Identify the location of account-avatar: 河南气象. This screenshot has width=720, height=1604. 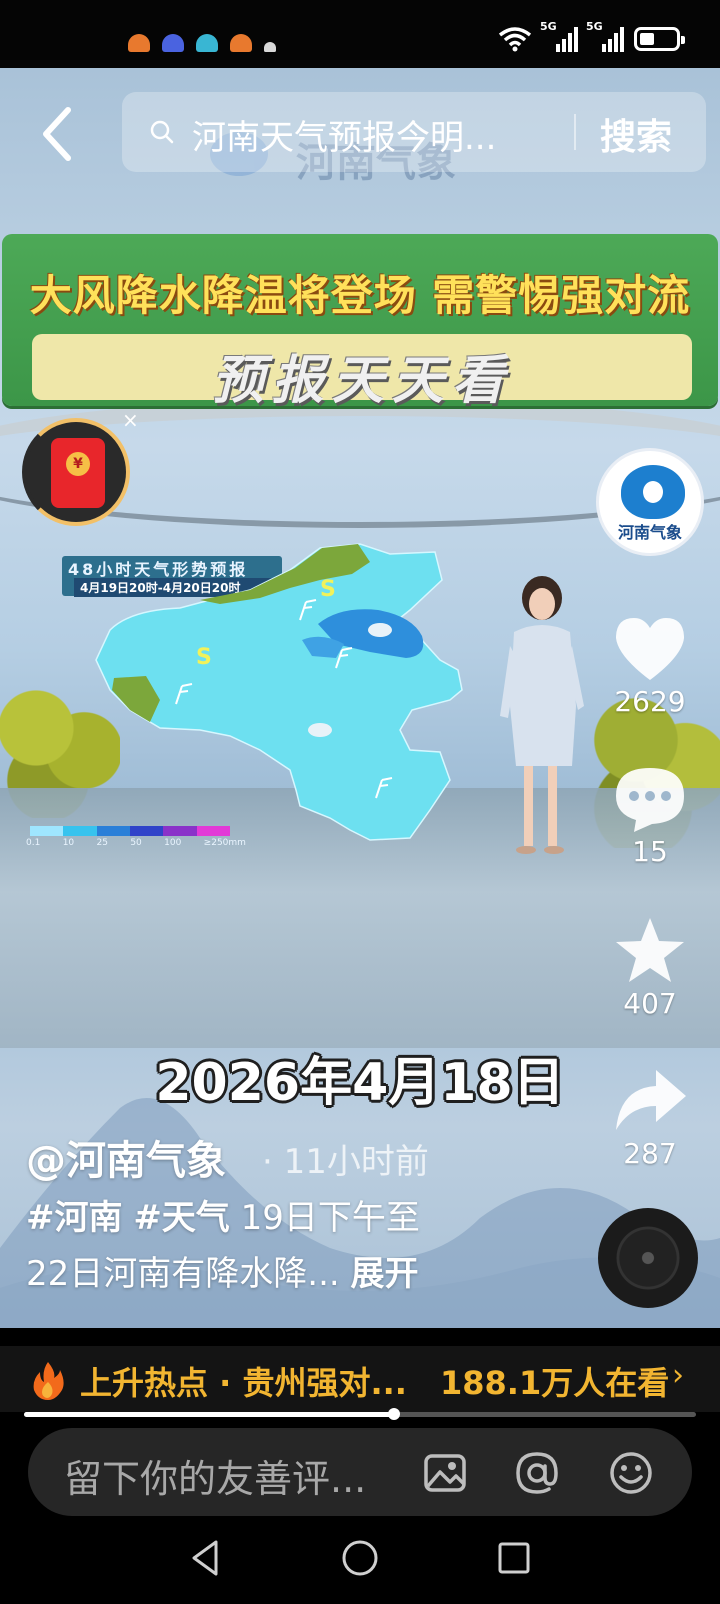
(650, 502).